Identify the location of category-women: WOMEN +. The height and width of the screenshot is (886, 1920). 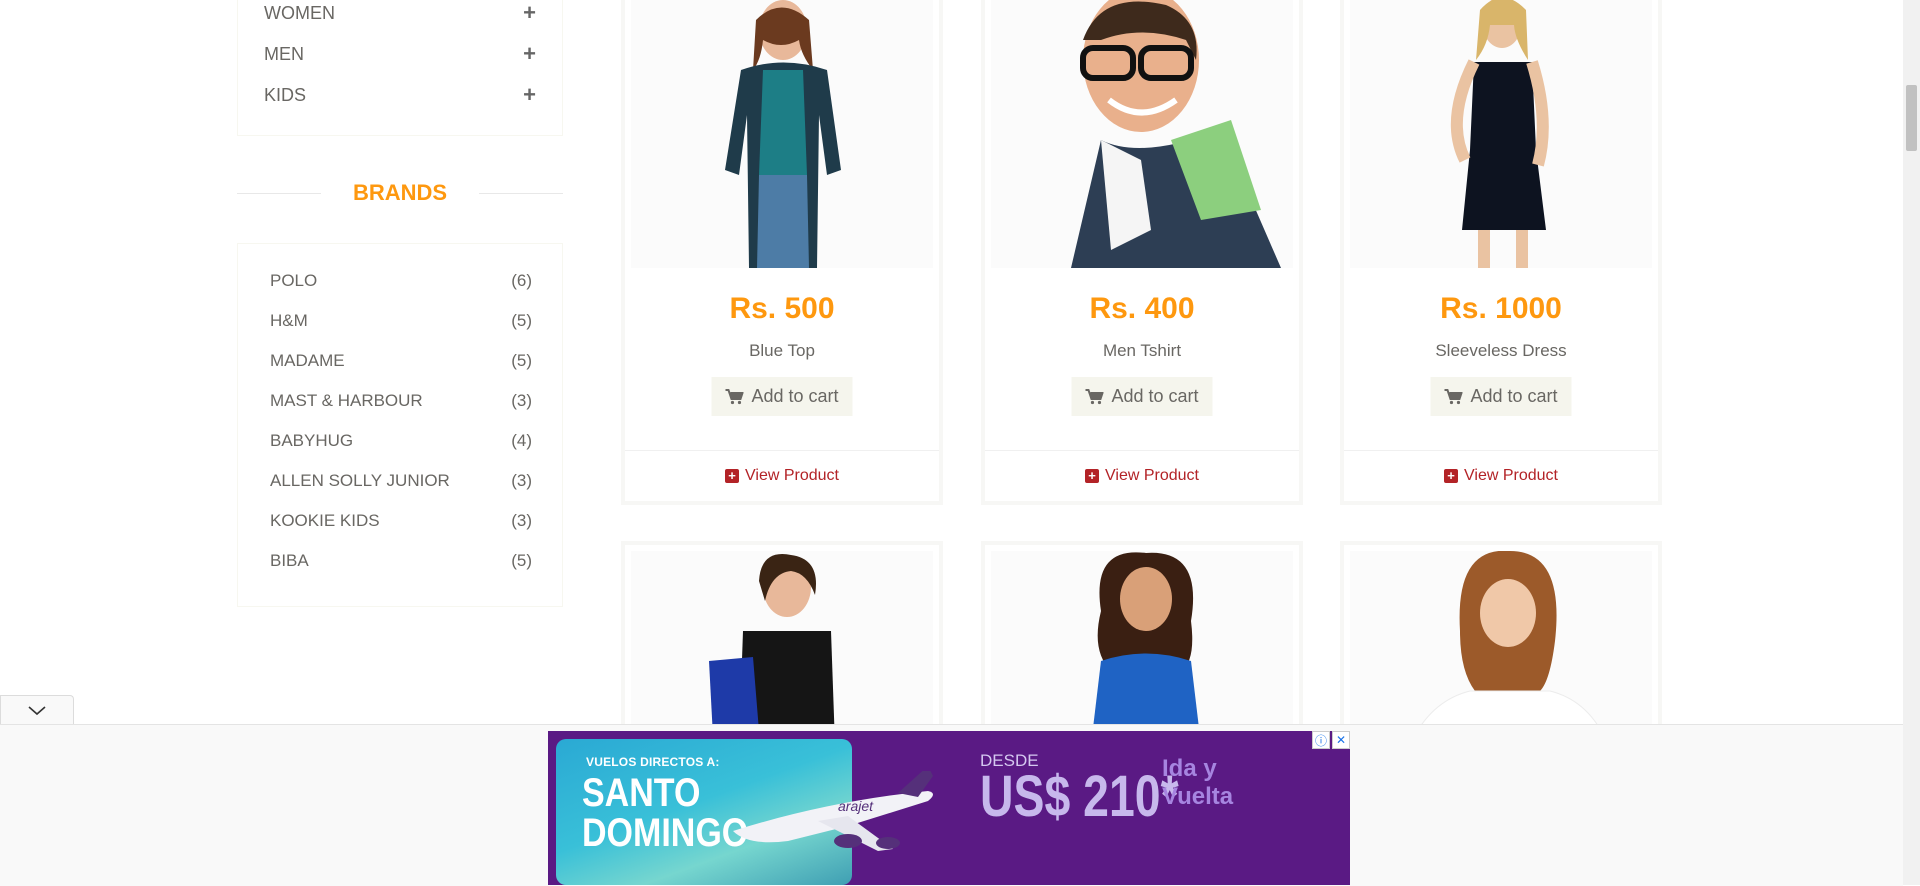
(400, 14).